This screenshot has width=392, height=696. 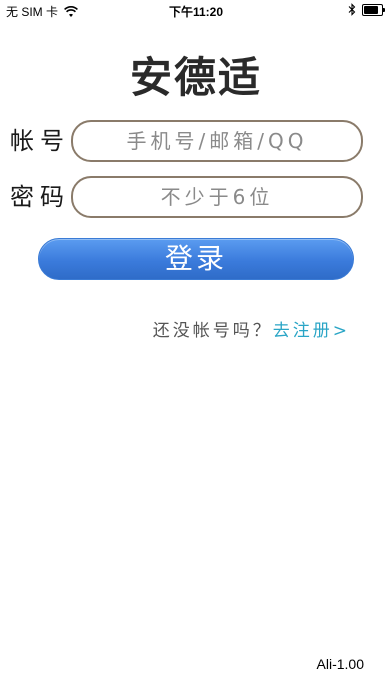 What do you see at coordinates (311, 331) in the screenshot?
I see `register-link: 去注册>` at bounding box center [311, 331].